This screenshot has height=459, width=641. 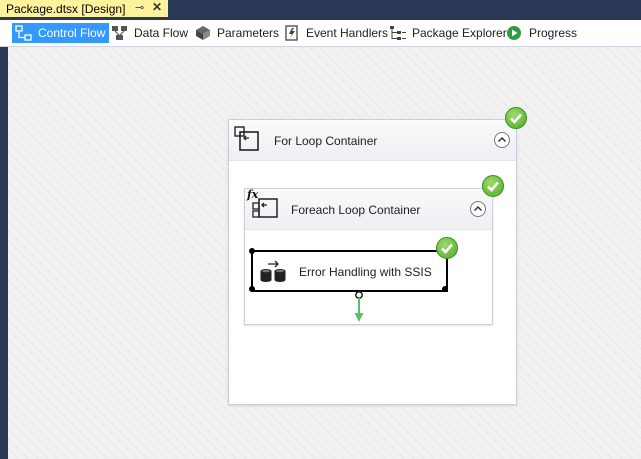 I want to click on tab-event-handlers: Event Handlers, so click(x=336, y=33).